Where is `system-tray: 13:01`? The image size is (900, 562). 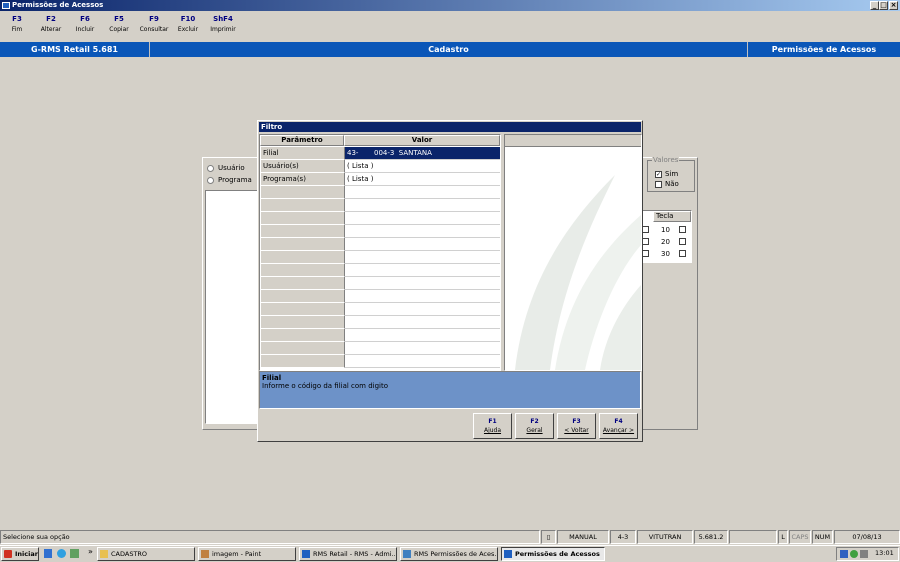
system-tray: 13:01 is located at coordinates (867, 554).